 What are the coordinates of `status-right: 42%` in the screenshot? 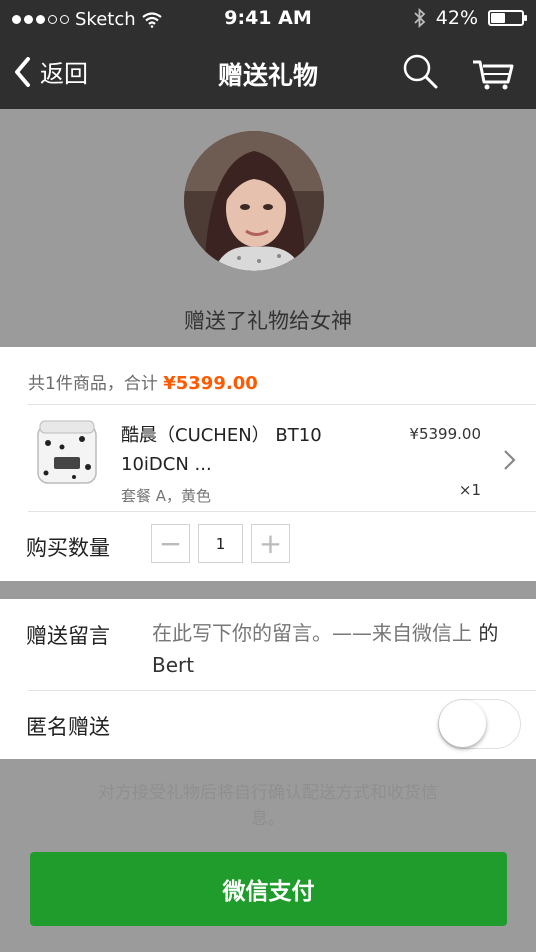 It's located at (470, 18).